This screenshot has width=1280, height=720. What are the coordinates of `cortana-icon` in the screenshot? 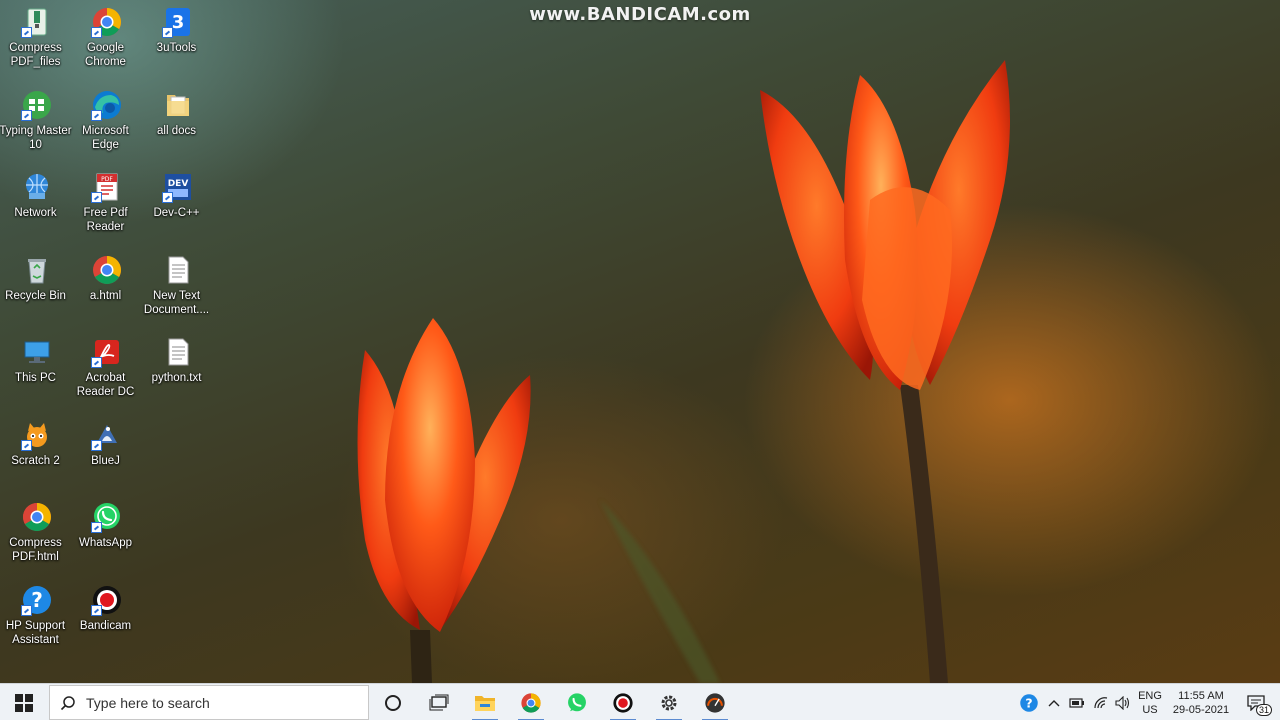 It's located at (393, 702).